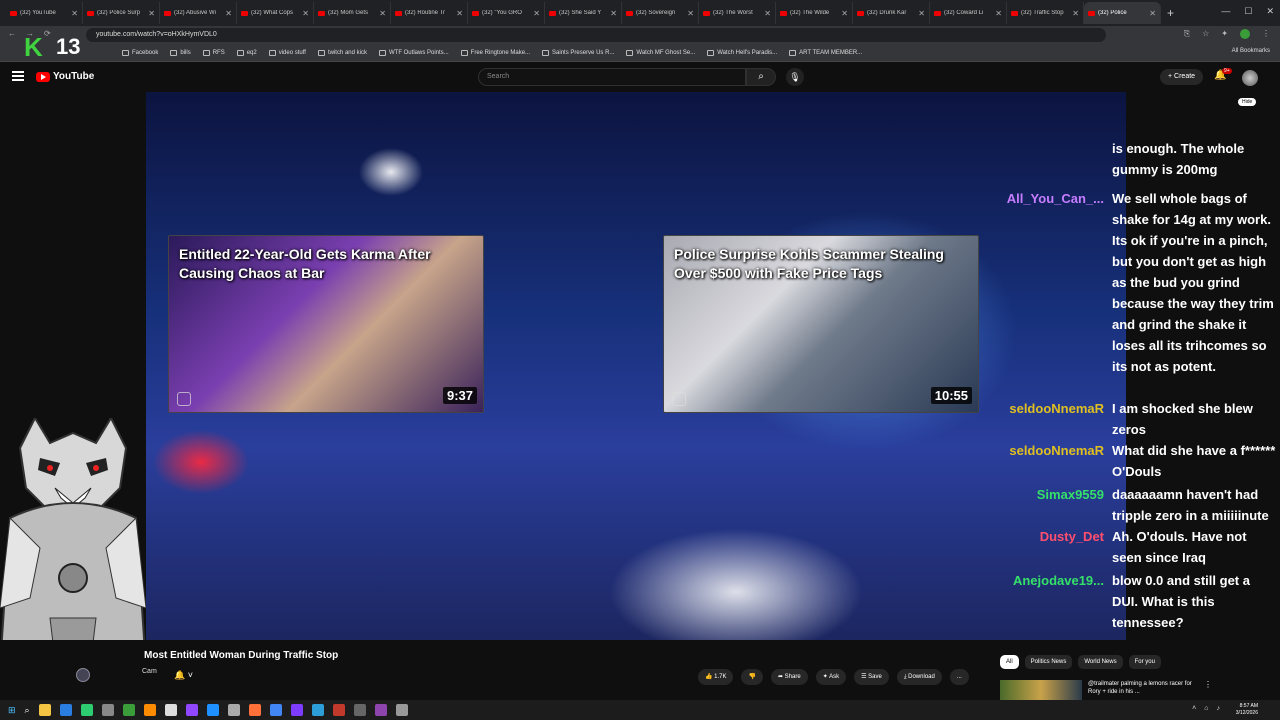 This screenshot has height=720, width=1280. I want to click on bookmark-item: RFS, so click(213, 52).